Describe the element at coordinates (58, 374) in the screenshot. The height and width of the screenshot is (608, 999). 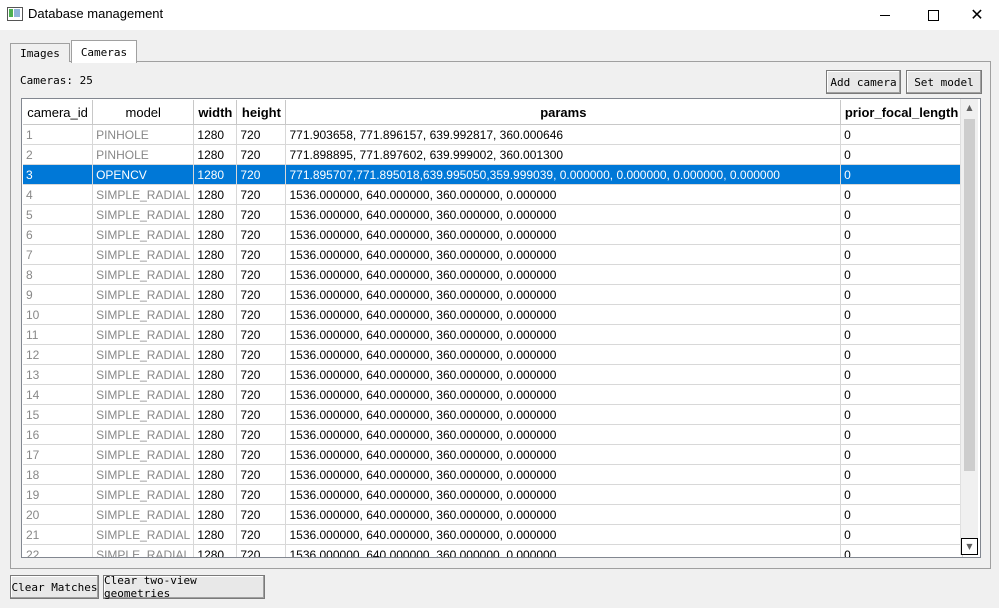
I see `cell-camera-id: 13` at that location.